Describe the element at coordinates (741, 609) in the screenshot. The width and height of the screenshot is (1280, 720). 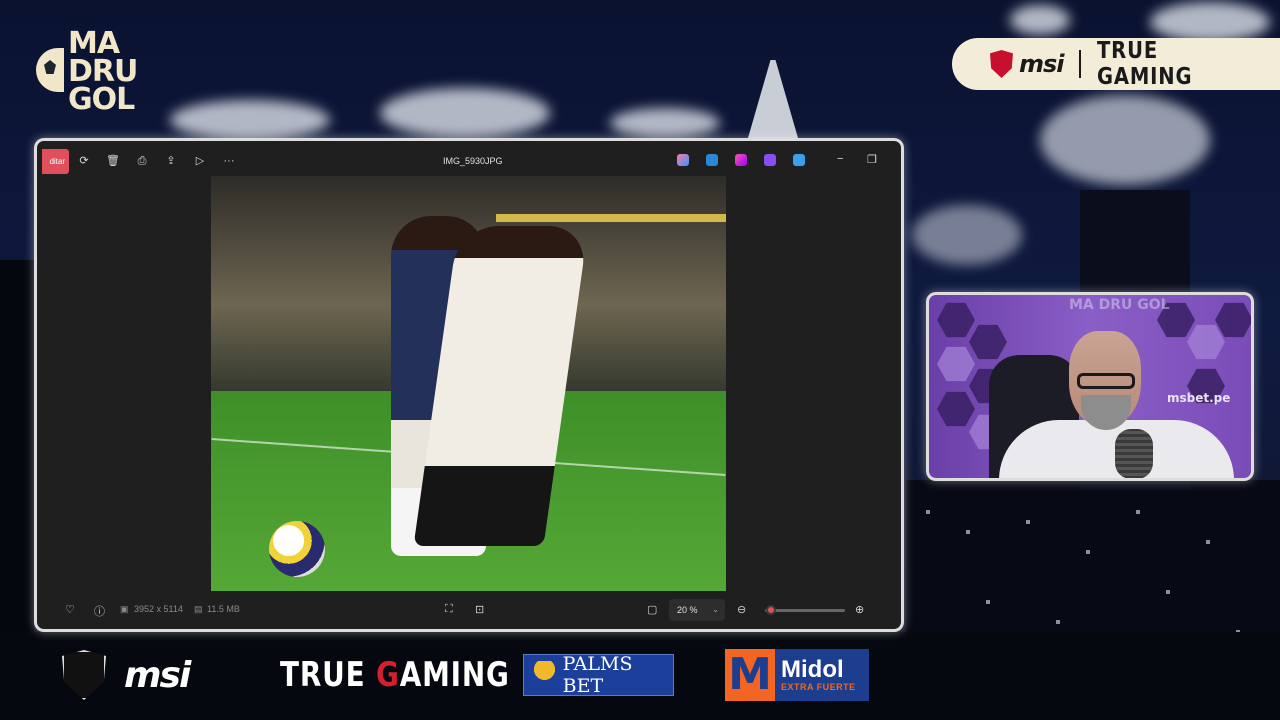
I see `zoom-out-icon: ⊖` at that location.